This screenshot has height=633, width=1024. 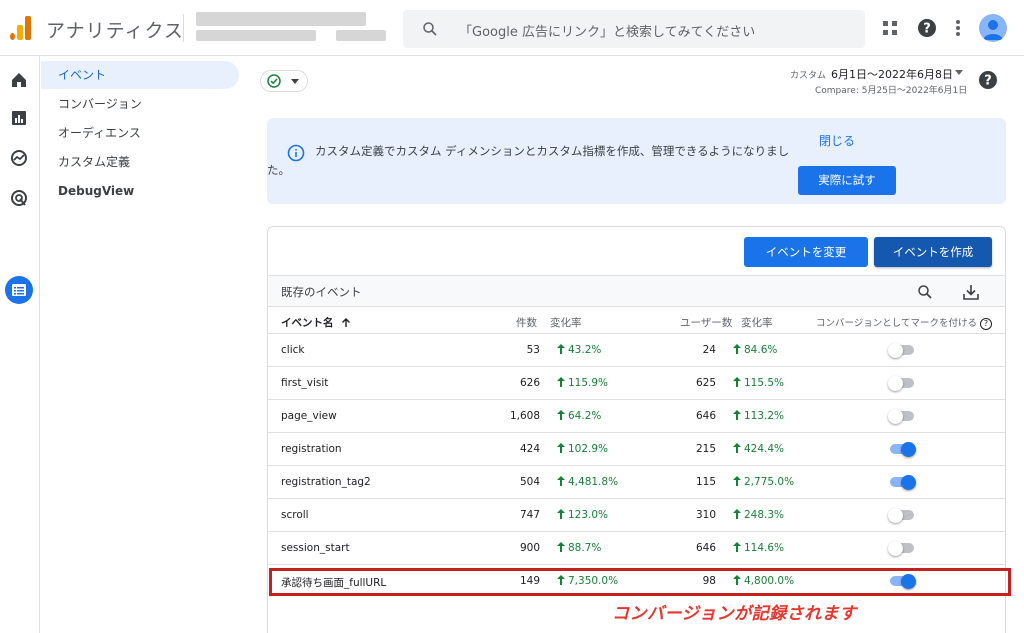 I want to click on search-icon, so click(x=925, y=292).